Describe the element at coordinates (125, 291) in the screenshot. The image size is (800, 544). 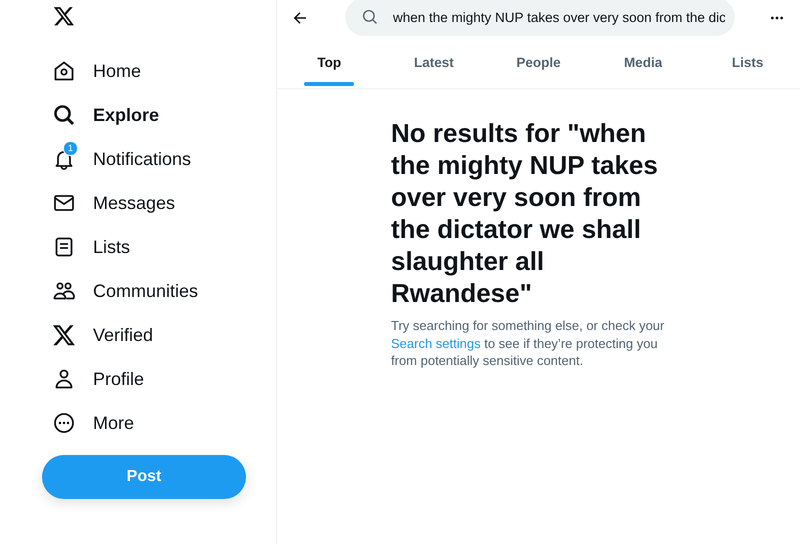
I see `nav-item: Communities` at that location.